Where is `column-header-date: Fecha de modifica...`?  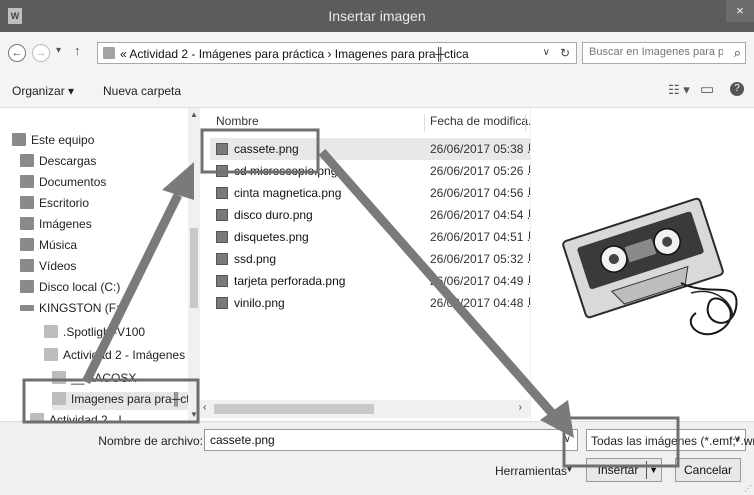
column-header-date: Fecha de modifica... is located at coordinates (484, 121).